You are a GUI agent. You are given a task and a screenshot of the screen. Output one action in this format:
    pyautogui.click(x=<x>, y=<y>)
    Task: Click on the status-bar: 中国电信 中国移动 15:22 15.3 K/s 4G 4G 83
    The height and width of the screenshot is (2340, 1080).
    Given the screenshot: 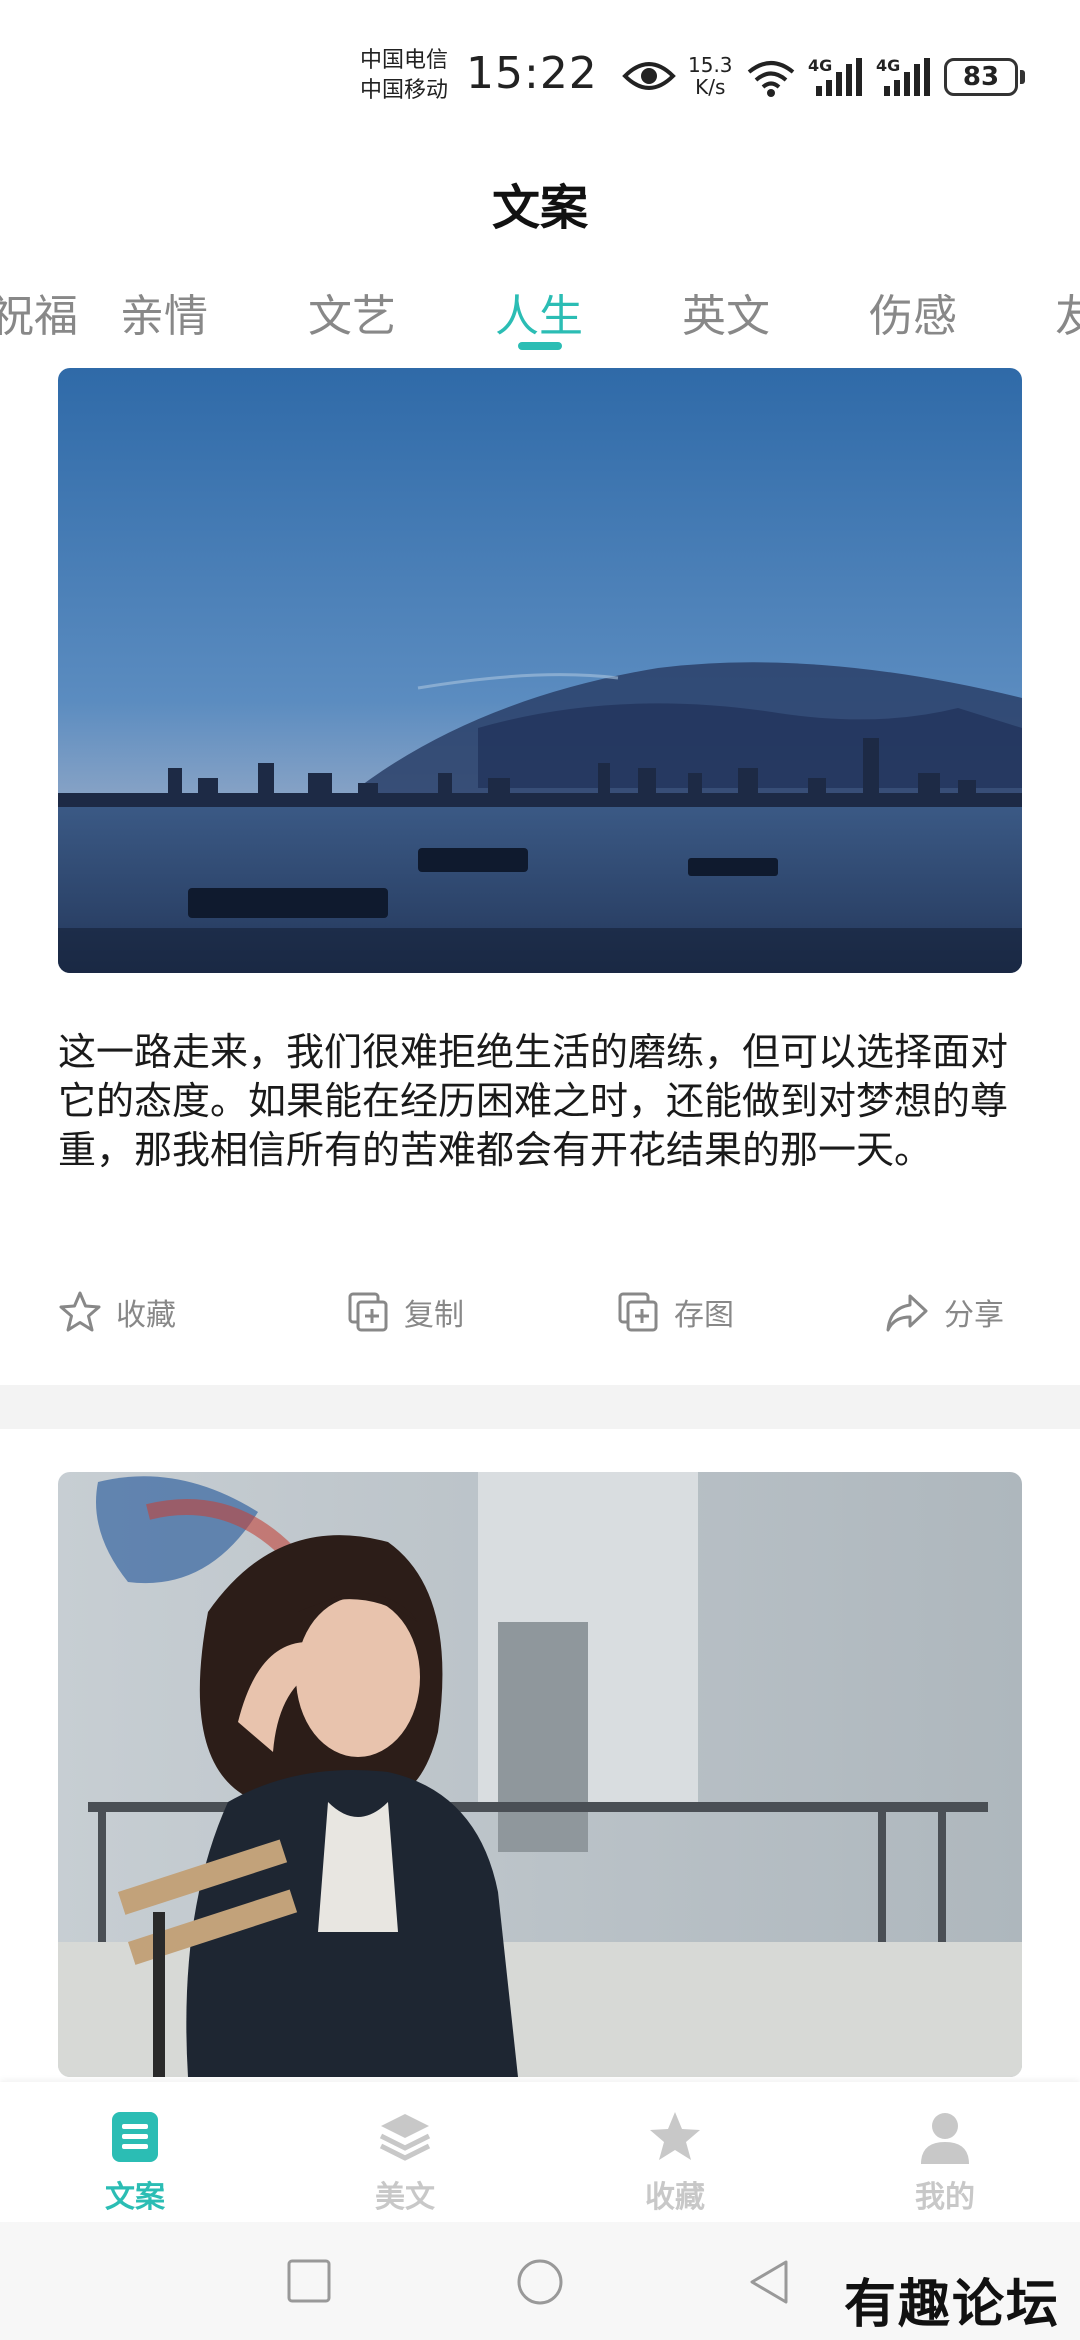 What is the action you would take?
    pyautogui.click(x=540, y=75)
    